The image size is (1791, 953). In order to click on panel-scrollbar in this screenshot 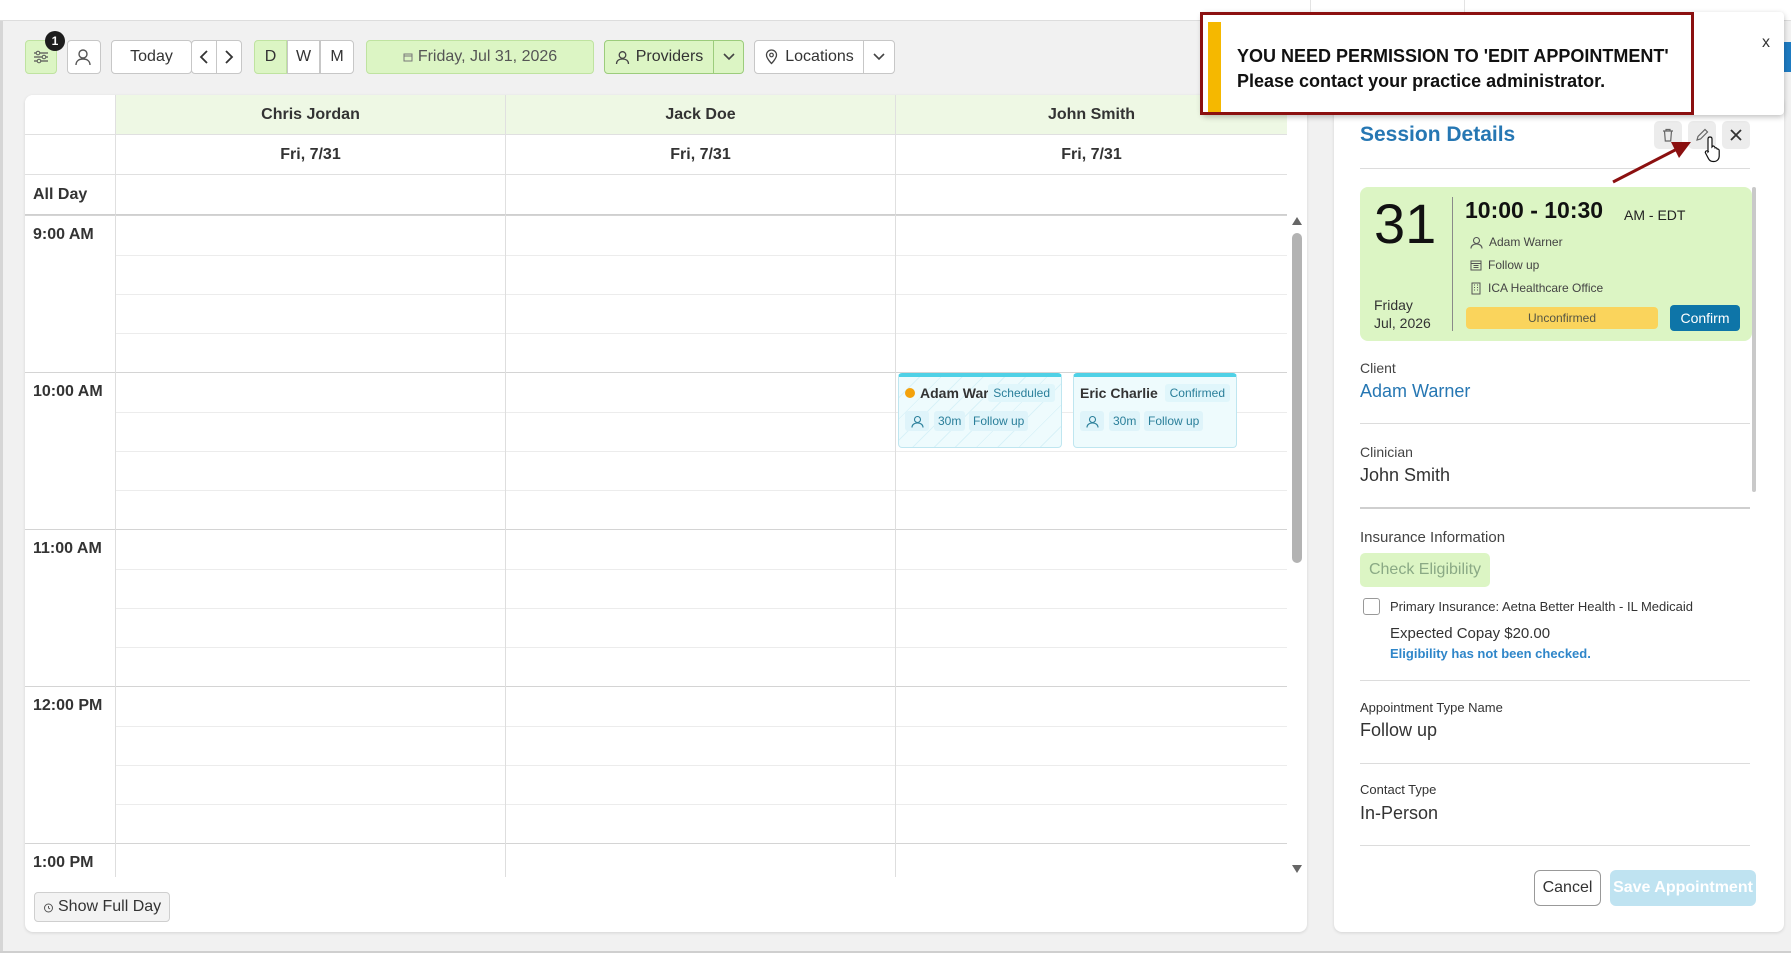, I will do `click(1754, 339)`.